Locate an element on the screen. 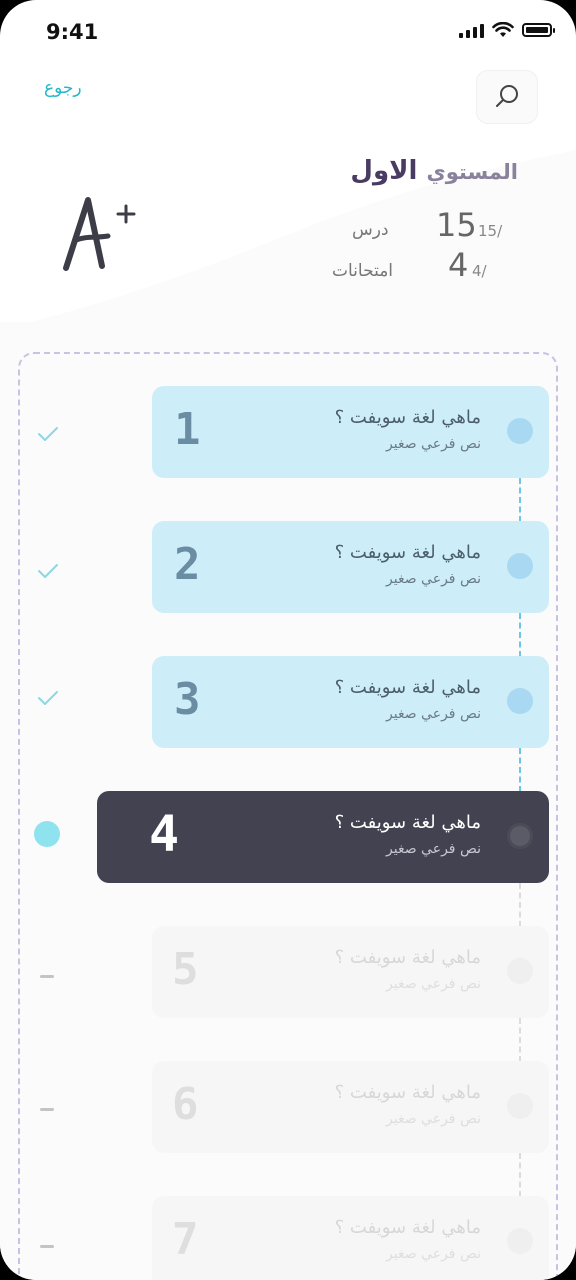 Image resolution: width=576 pixels, height=1280 pixels. lessons-label: درس is located at coordinates (370, 230).